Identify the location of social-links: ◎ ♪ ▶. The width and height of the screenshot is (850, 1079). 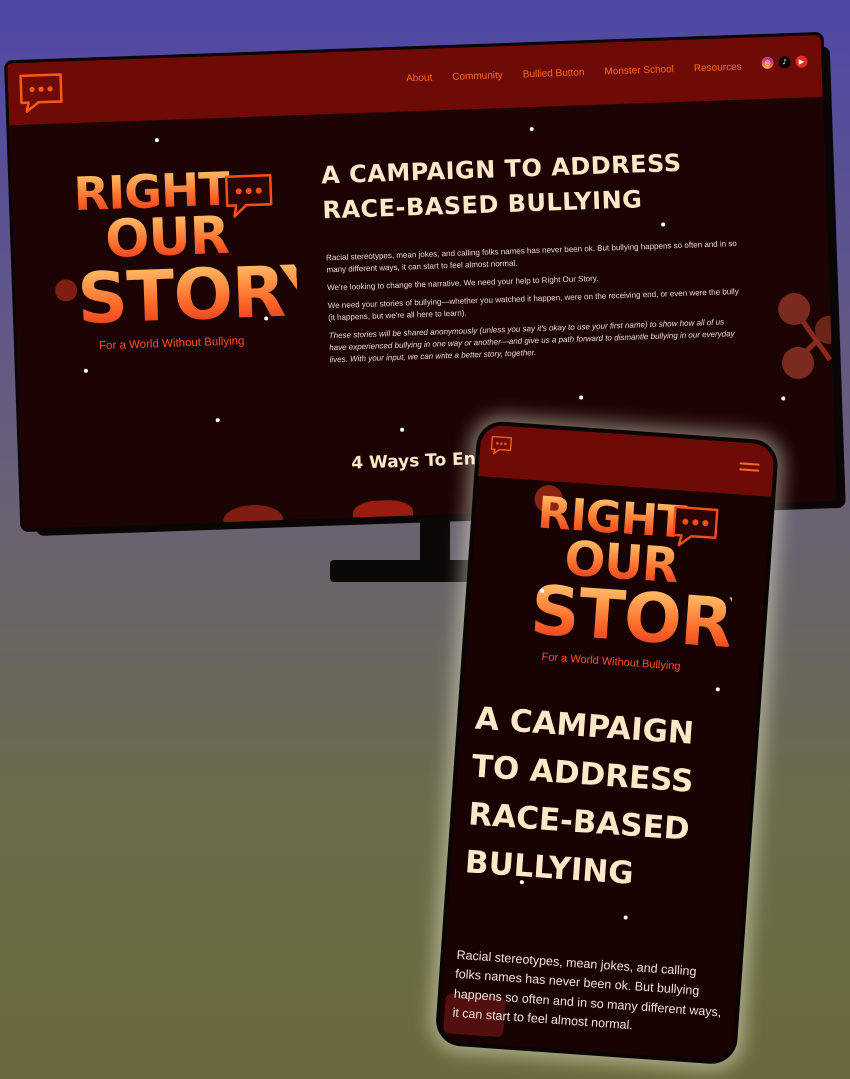
(784, 62).